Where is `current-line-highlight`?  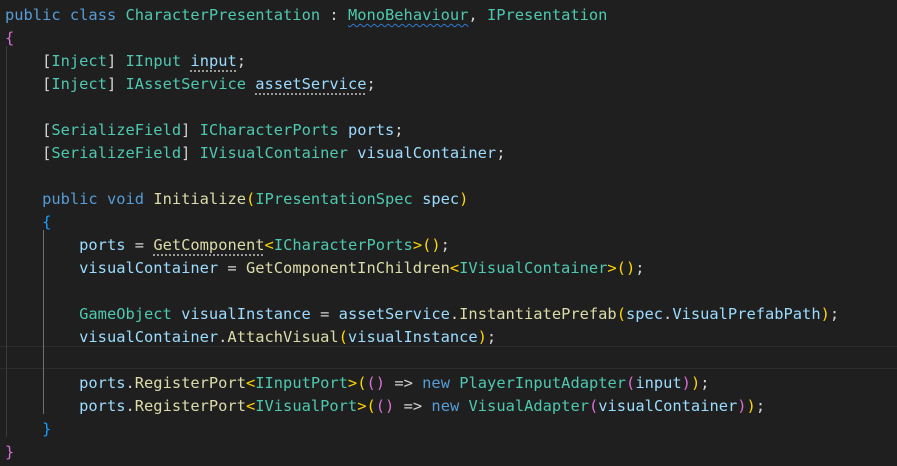 current-line-highlight is located at coordinates (448, 357).